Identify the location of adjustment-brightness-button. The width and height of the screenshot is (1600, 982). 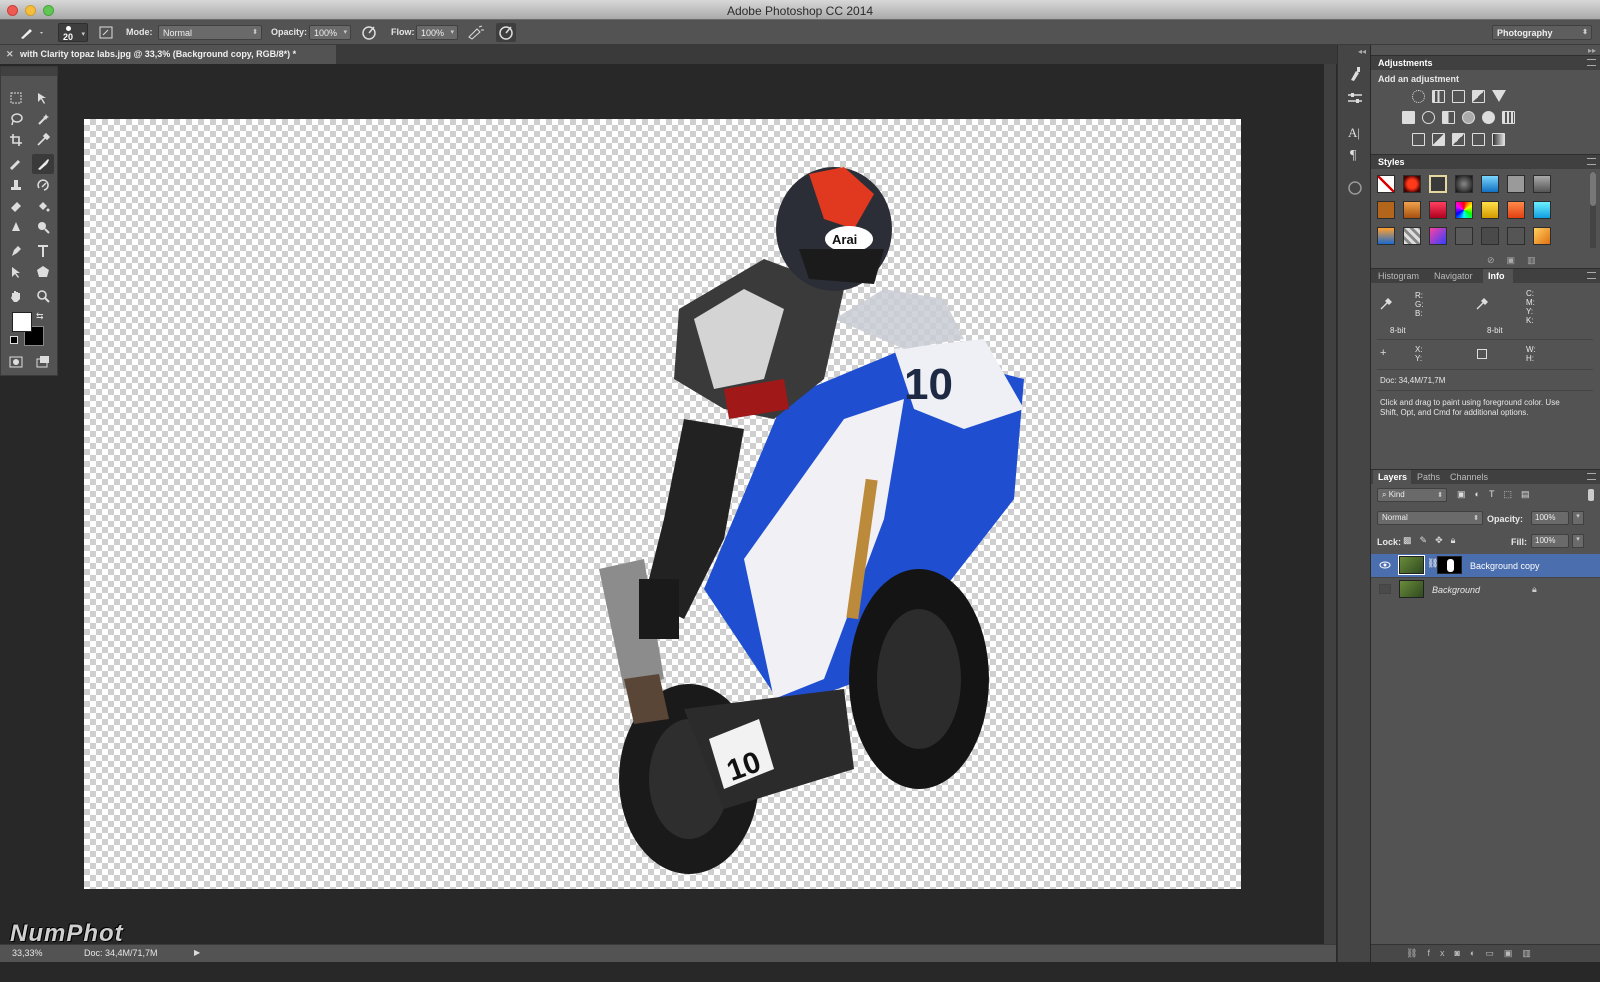
(1418, 96).